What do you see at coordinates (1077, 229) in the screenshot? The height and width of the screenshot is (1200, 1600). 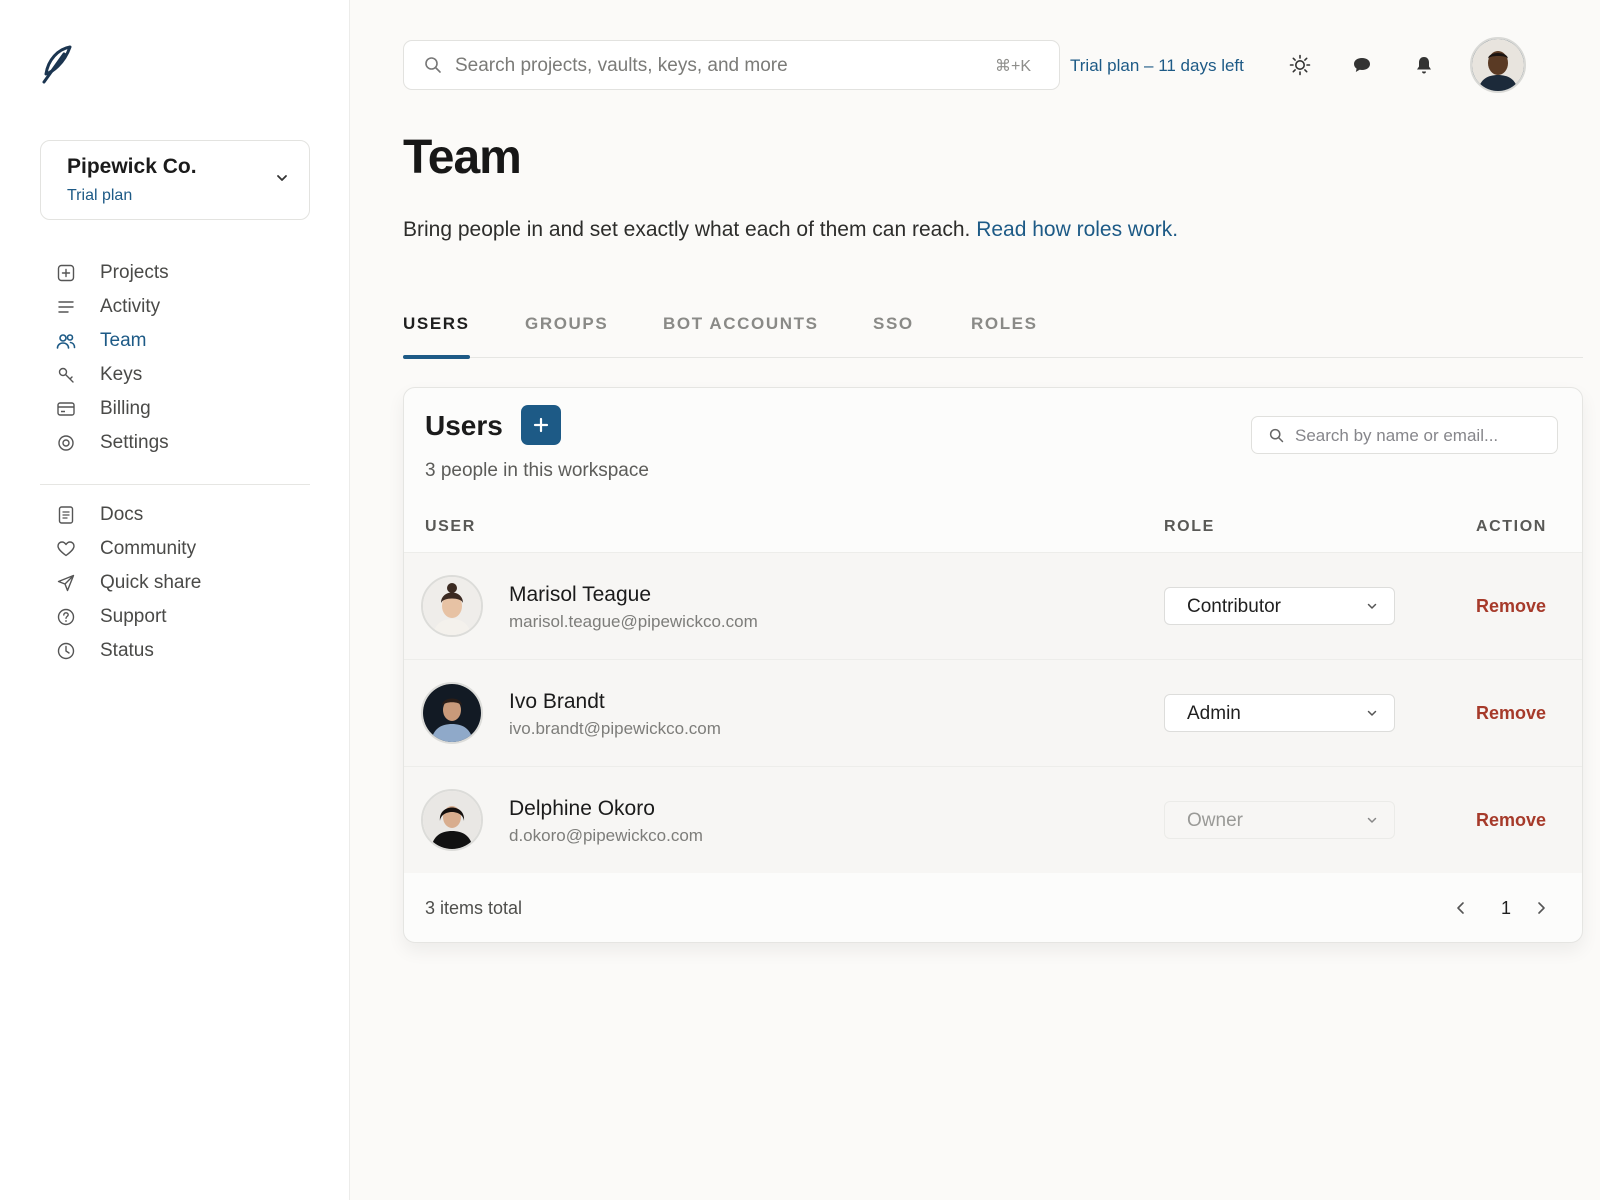 I see `roles-docs-link: Read how roles work.` at bounding box center [1077, 229].